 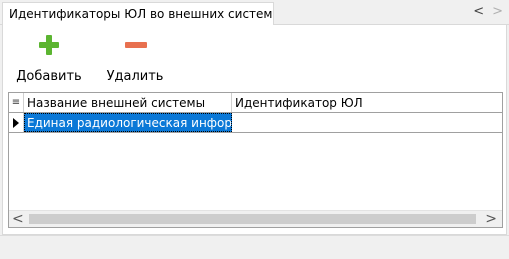 I want to click on delete-button: Удалить, so click(x=135, y=58).